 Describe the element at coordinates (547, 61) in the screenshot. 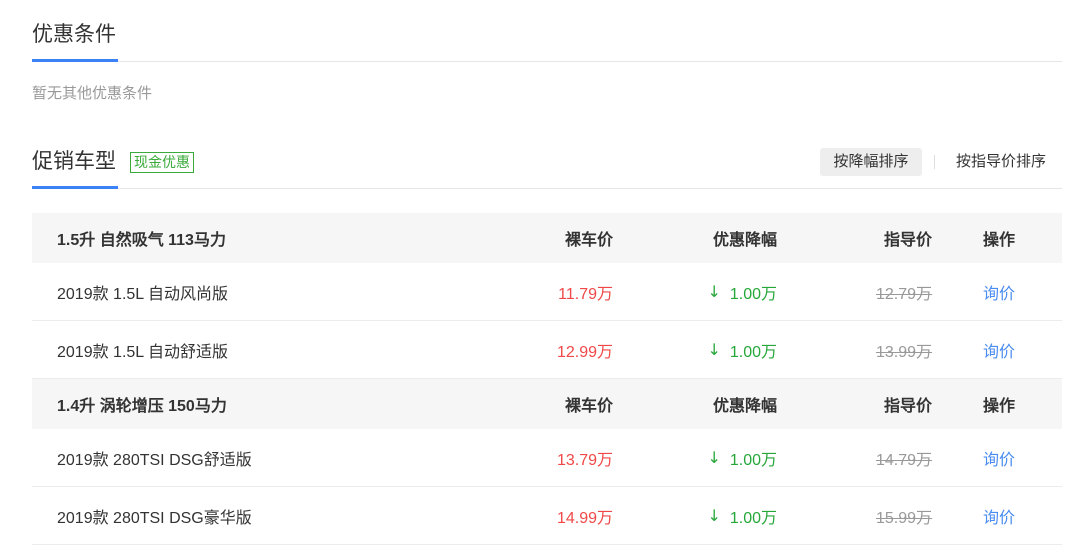

I see `conditions-divider` at that location.